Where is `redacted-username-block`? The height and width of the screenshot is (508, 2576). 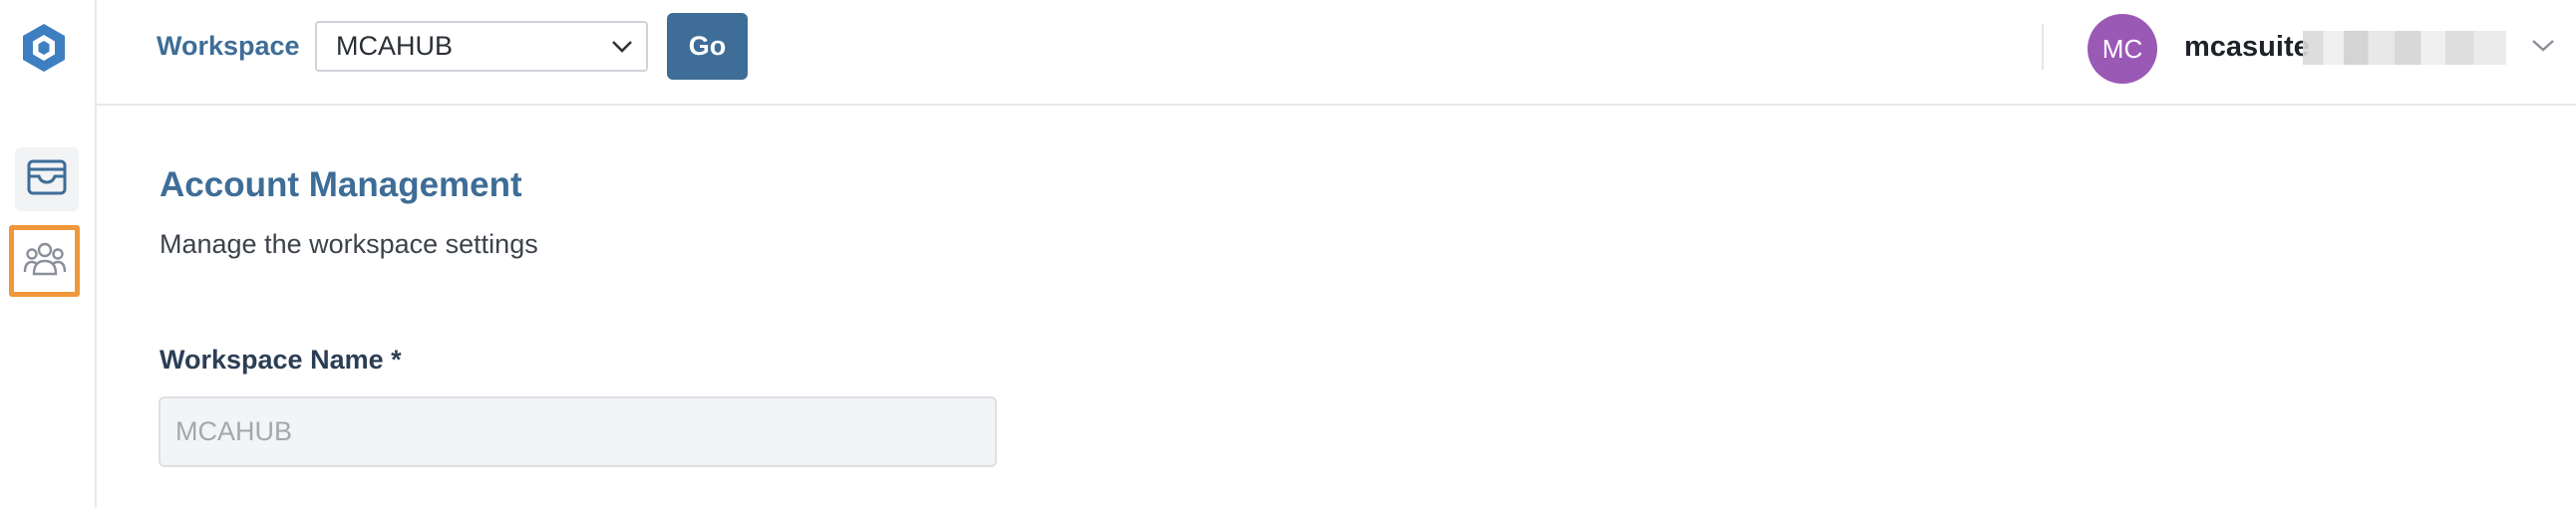
redacted-username-block is located at coordinates (2404, 48).